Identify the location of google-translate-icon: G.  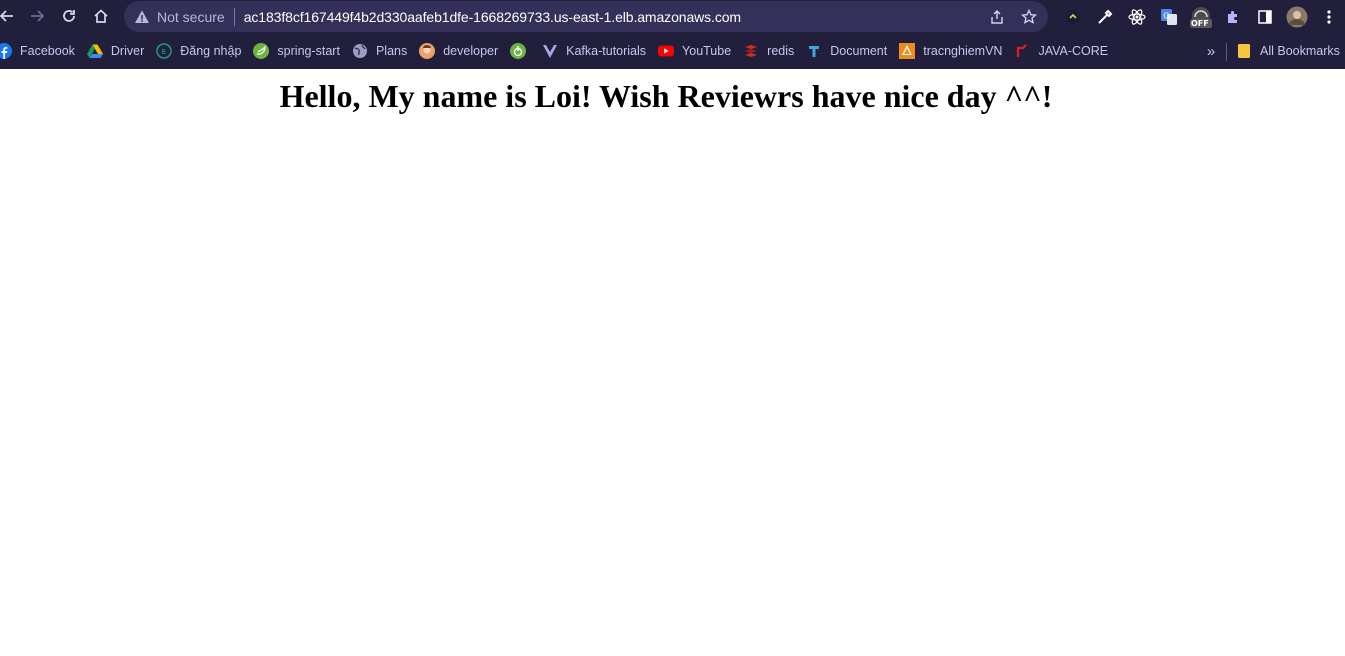
(1169, 17).